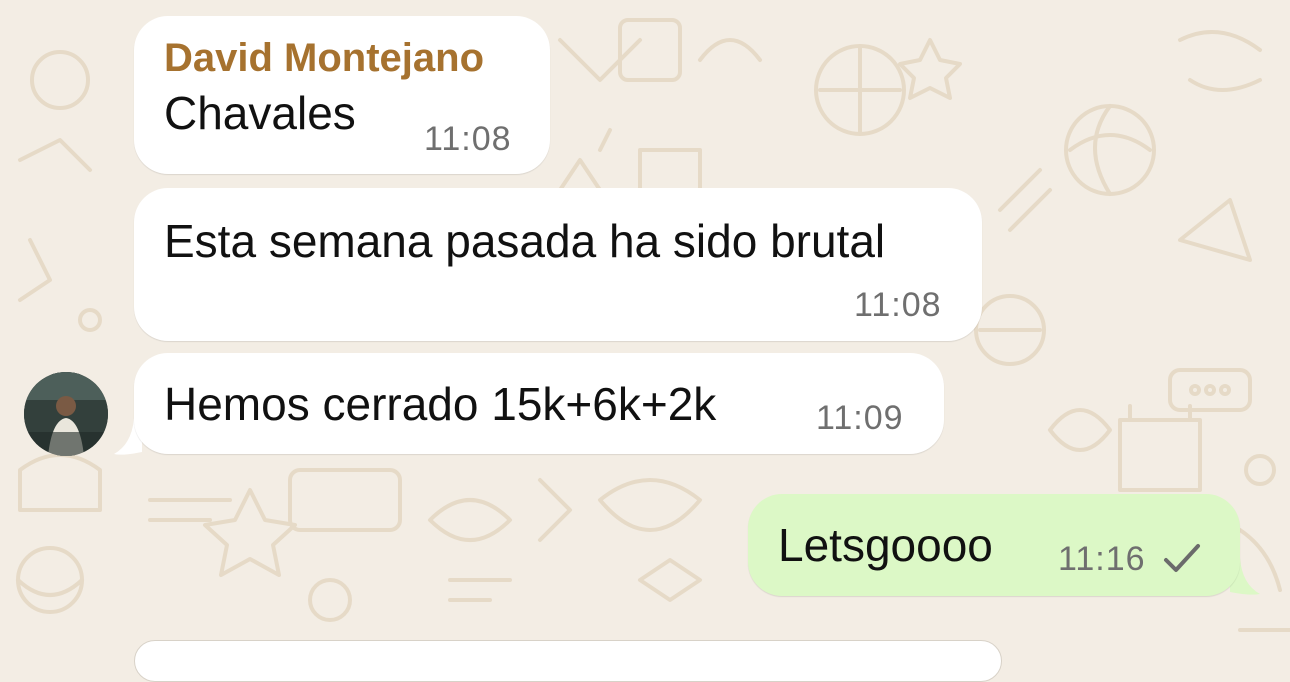 The image size is (1290, 682). I want to click on sender-name: David Montejano, so click(324, 58).